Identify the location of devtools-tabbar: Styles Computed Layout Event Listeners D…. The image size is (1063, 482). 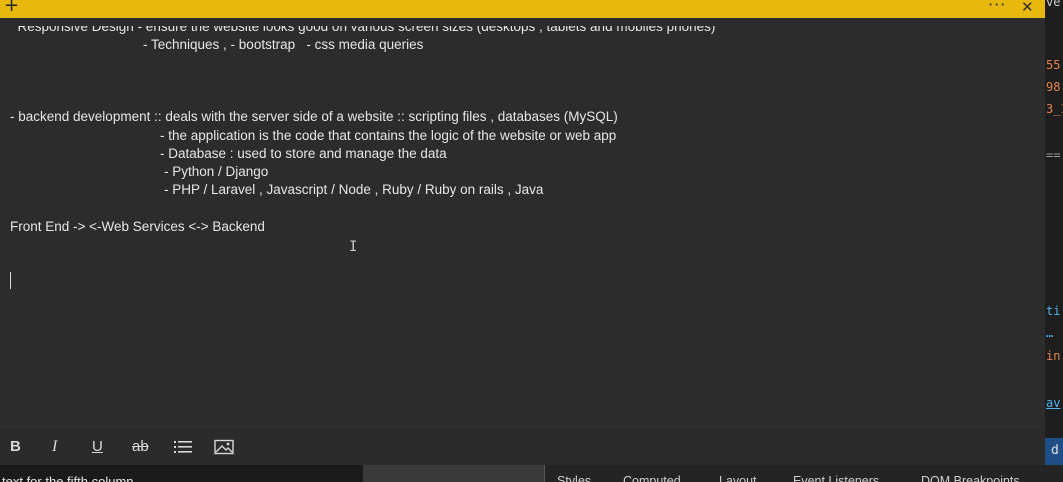
(803, 473).